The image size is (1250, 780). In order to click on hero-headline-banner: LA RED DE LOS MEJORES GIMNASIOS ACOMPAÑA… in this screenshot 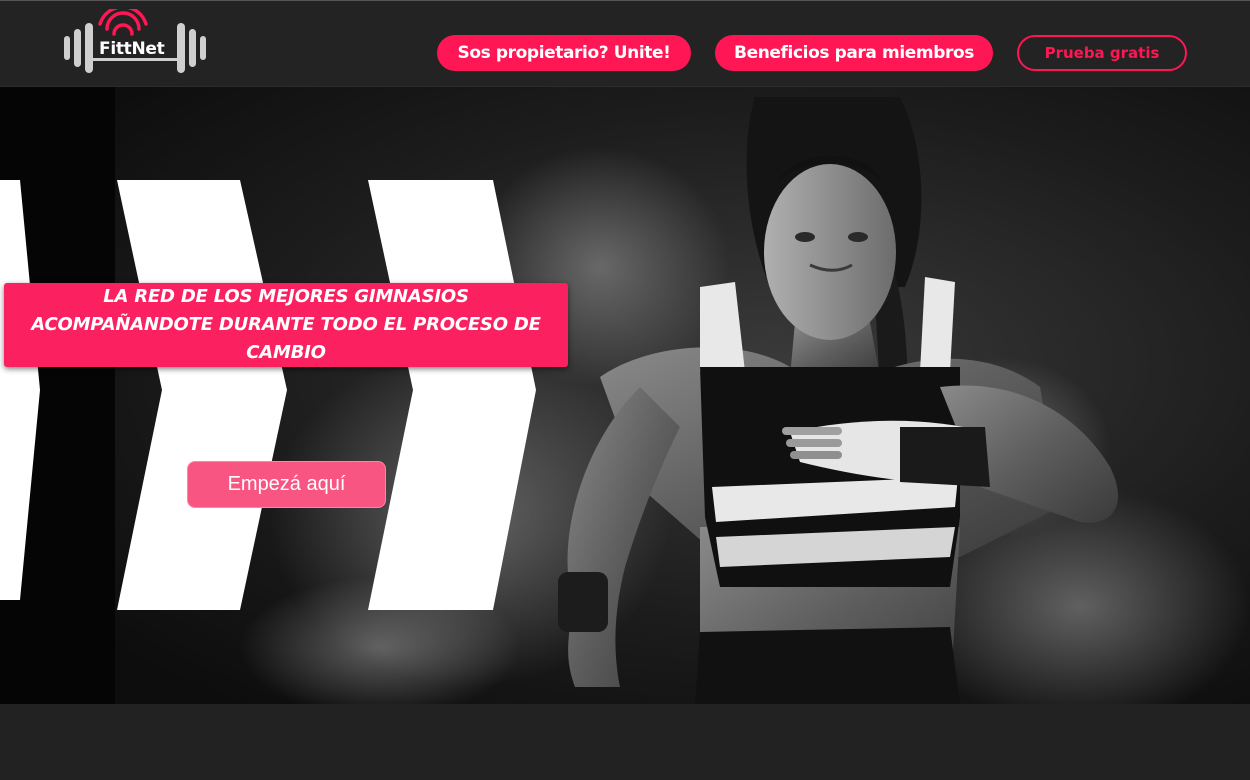, I will do `click(286, 325)`.